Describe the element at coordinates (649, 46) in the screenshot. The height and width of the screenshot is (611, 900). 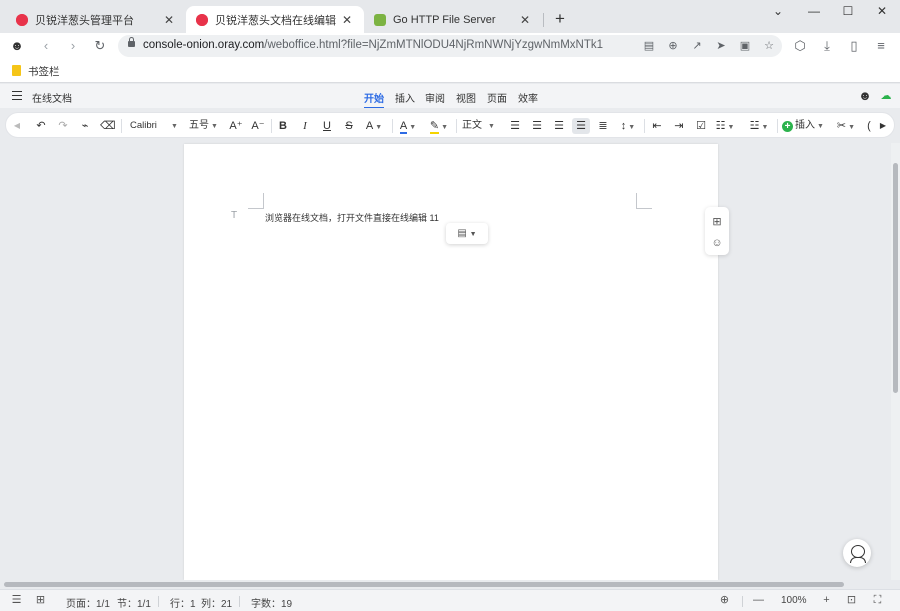
I see `clipboard-icon: ▤` at that location.